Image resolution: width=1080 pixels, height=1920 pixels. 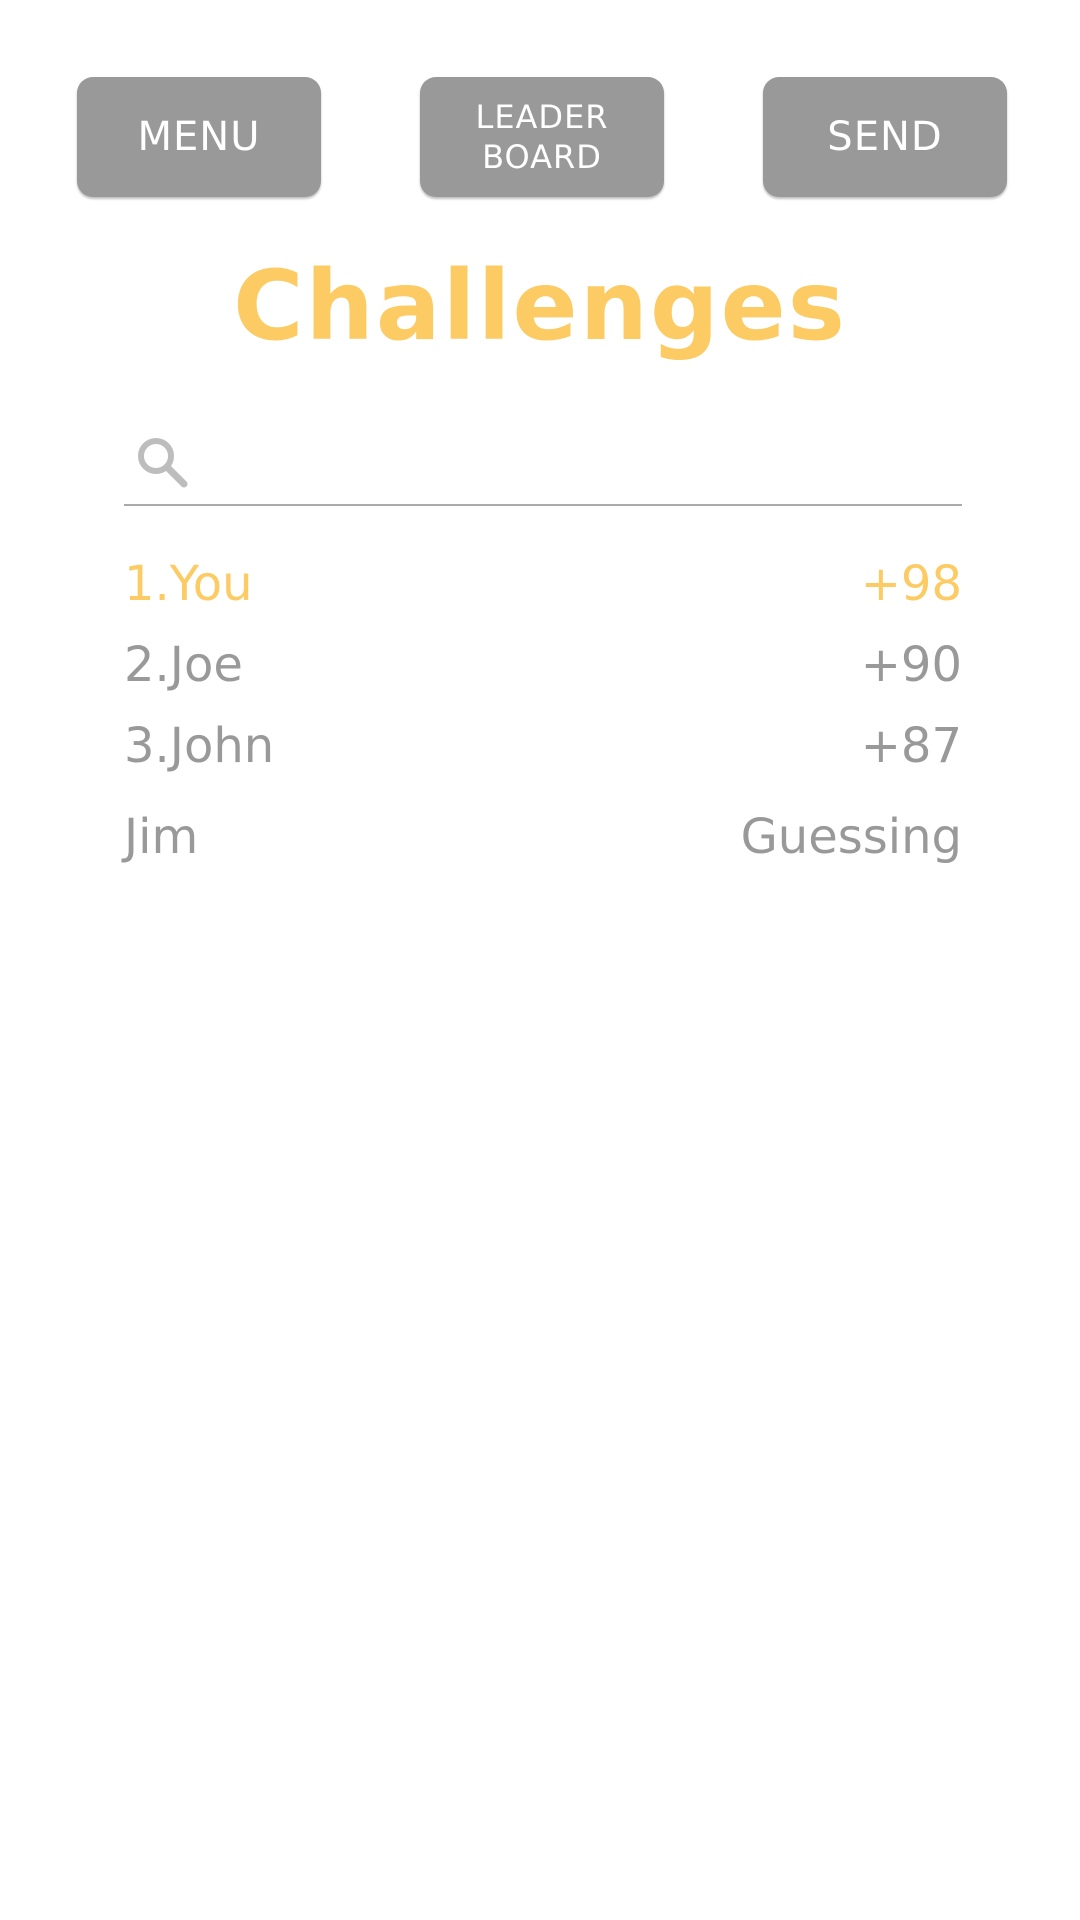 What do you see at coordinates (543, 588) in the screenshot?
I see `list-item: 1.You +98` at bounding box center [543, 588].